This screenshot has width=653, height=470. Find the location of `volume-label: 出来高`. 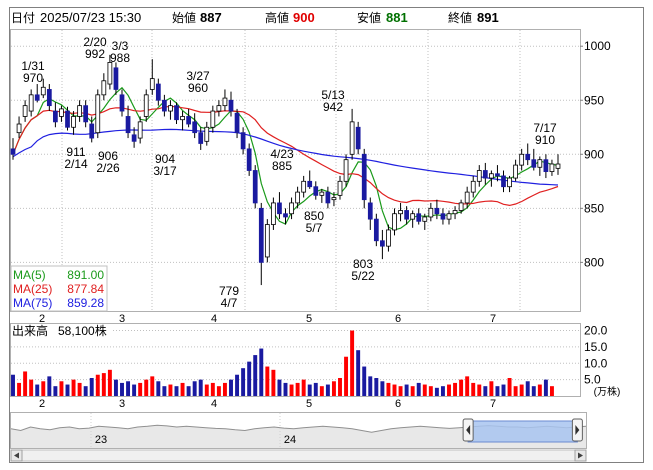

volume-label: 出来高 is located at coordinates (30, 330).